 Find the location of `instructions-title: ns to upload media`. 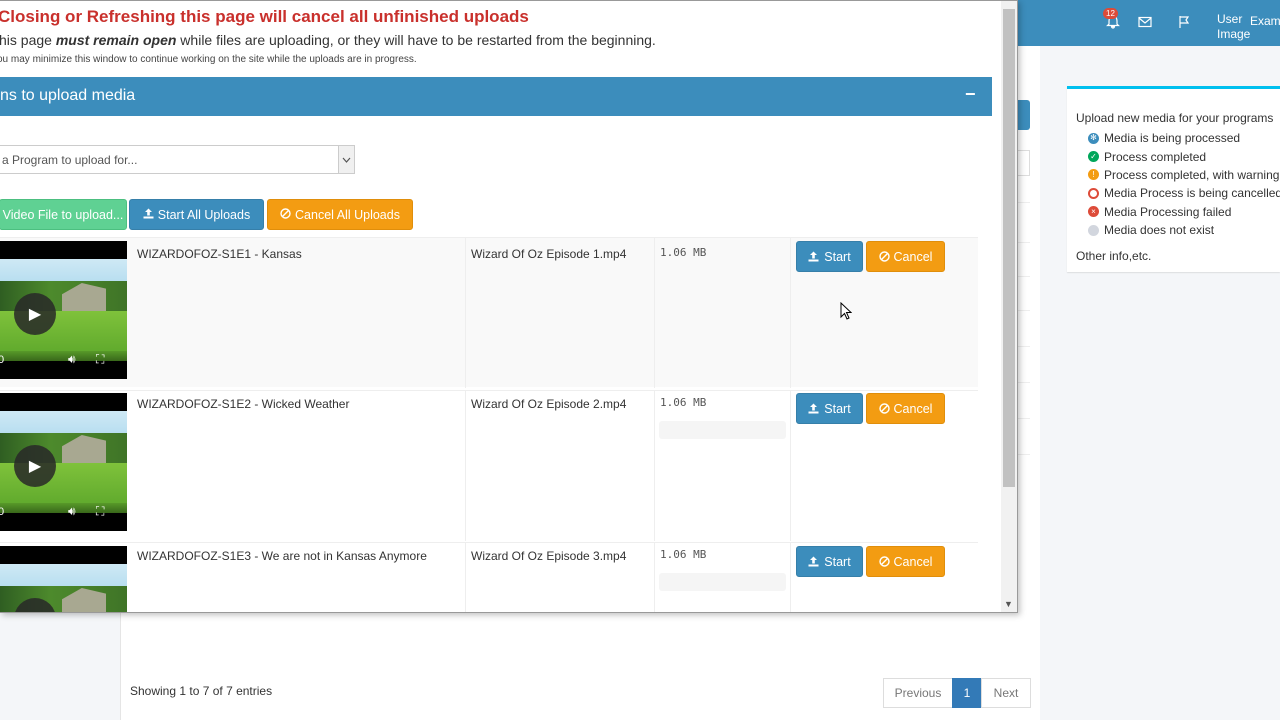

instructions-title: ns to upload media is located at coordinates (68, 95).